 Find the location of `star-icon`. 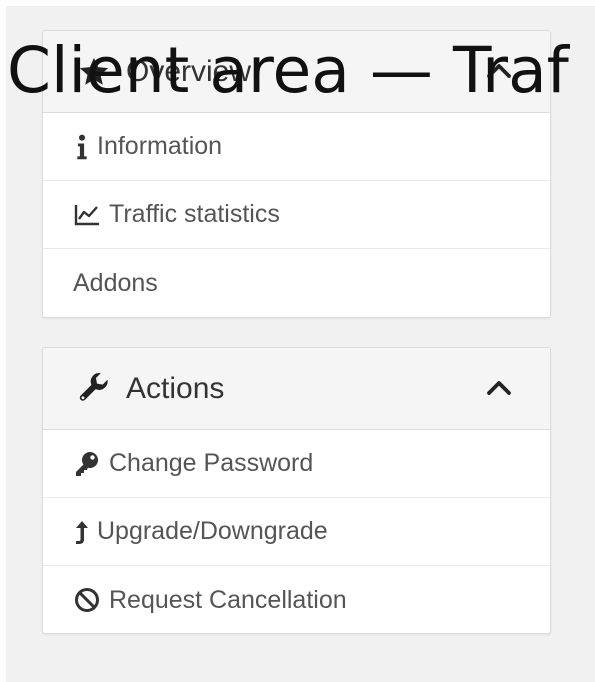

star-icon is located at coordinates (94, 71).